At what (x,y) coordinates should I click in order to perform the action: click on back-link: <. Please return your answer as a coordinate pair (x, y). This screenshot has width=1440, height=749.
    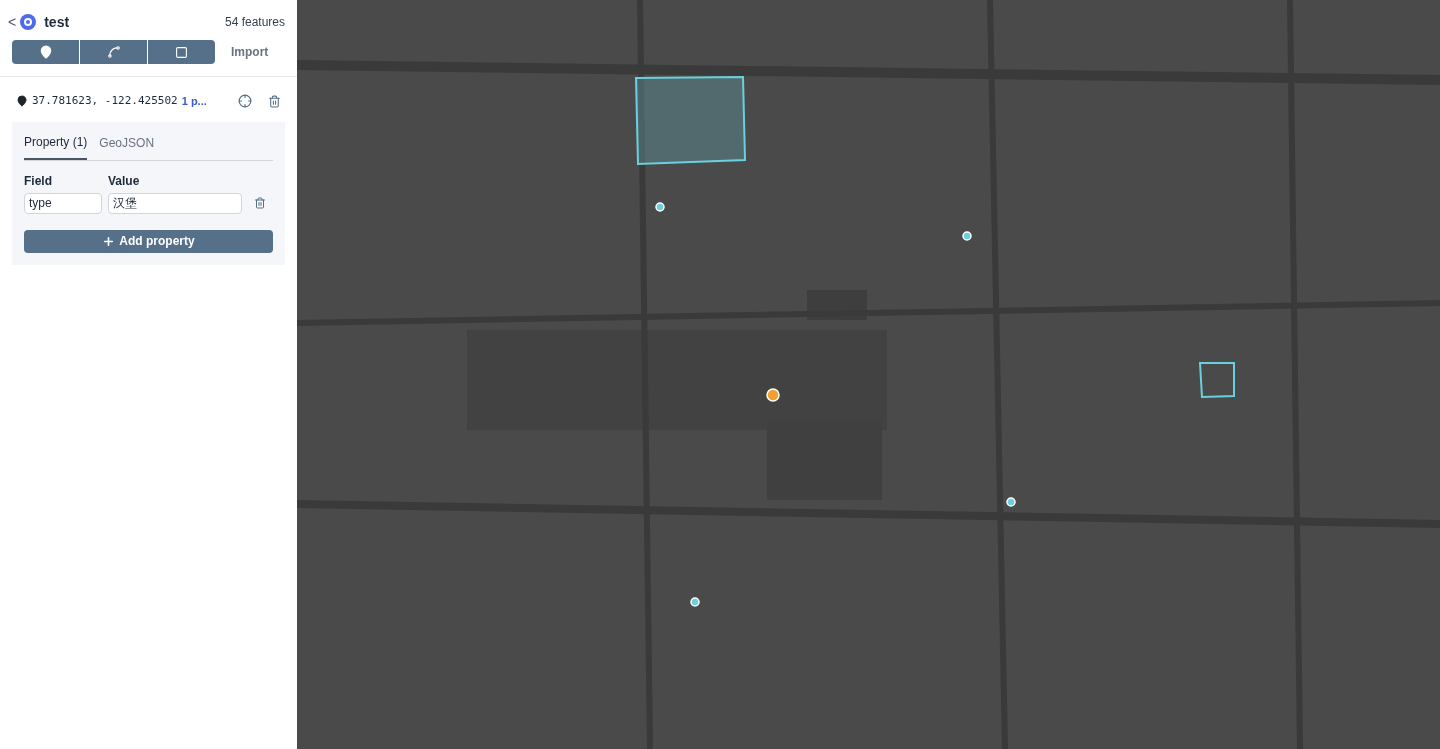
    Looking at the image, I should click on (12, 22).